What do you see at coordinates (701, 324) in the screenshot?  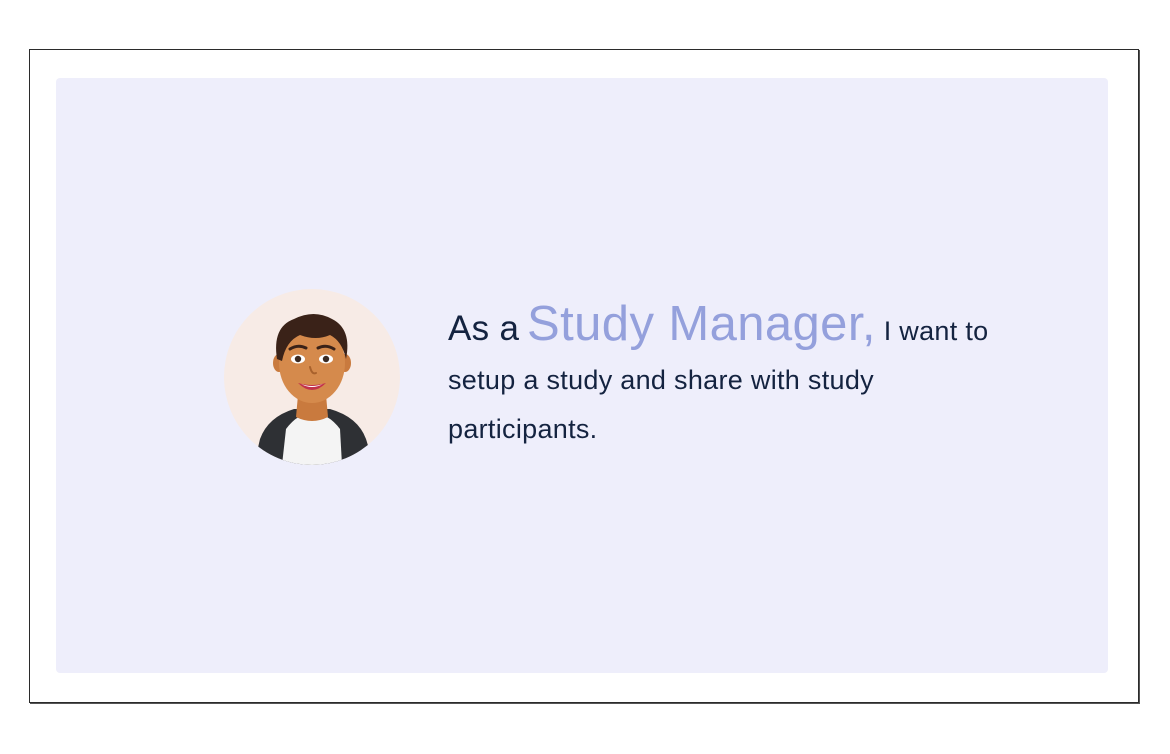 I see `story-role: Study Manager,` at bounding box center [701, 324].